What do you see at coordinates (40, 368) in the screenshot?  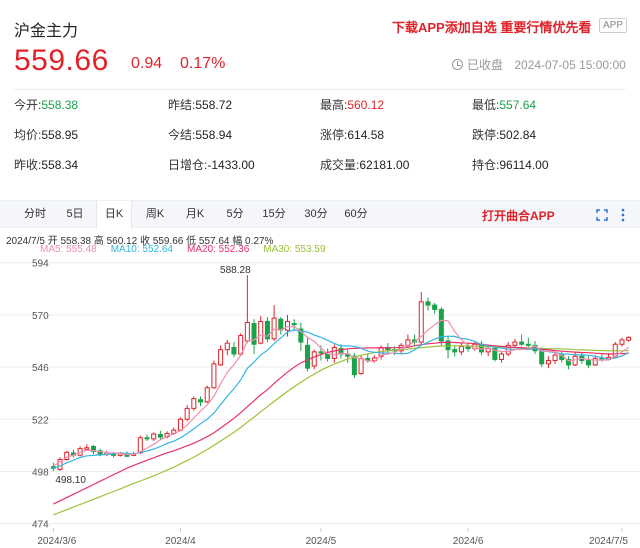 I see `y-tick-label: 546` at bounding box center [40, 368].